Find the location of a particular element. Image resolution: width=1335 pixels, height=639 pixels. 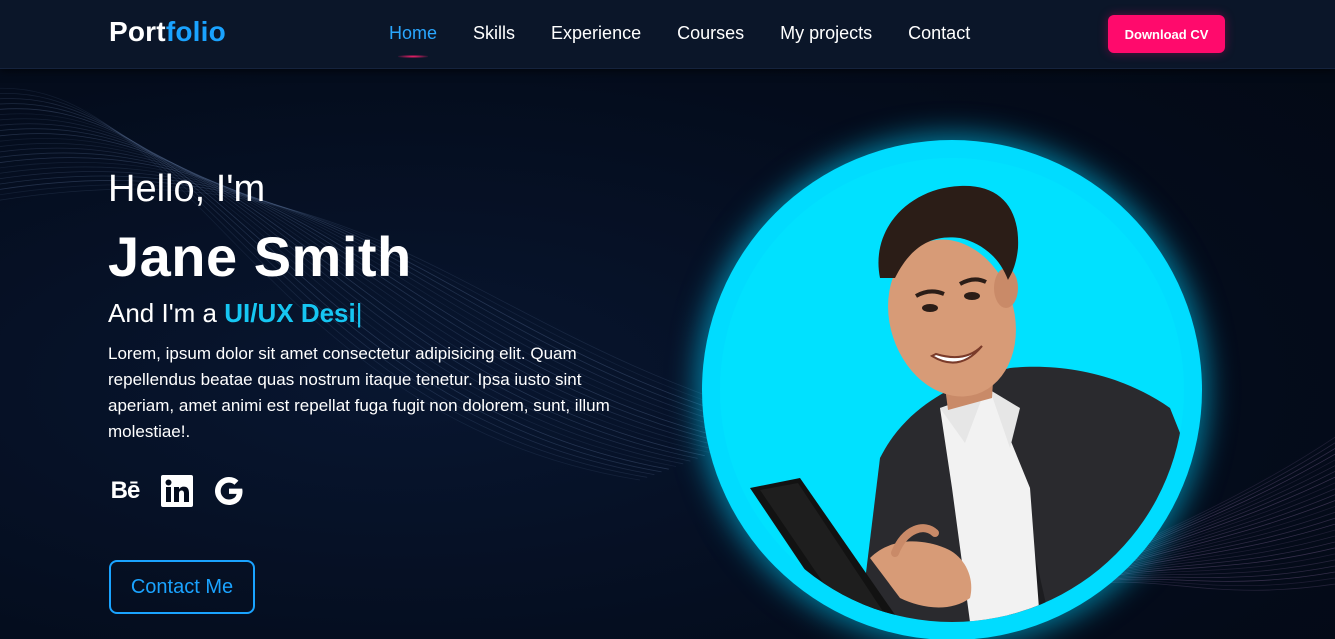

hero-role-line: And I'm a UI/UX Desi| is located at coordinates (235, 313).